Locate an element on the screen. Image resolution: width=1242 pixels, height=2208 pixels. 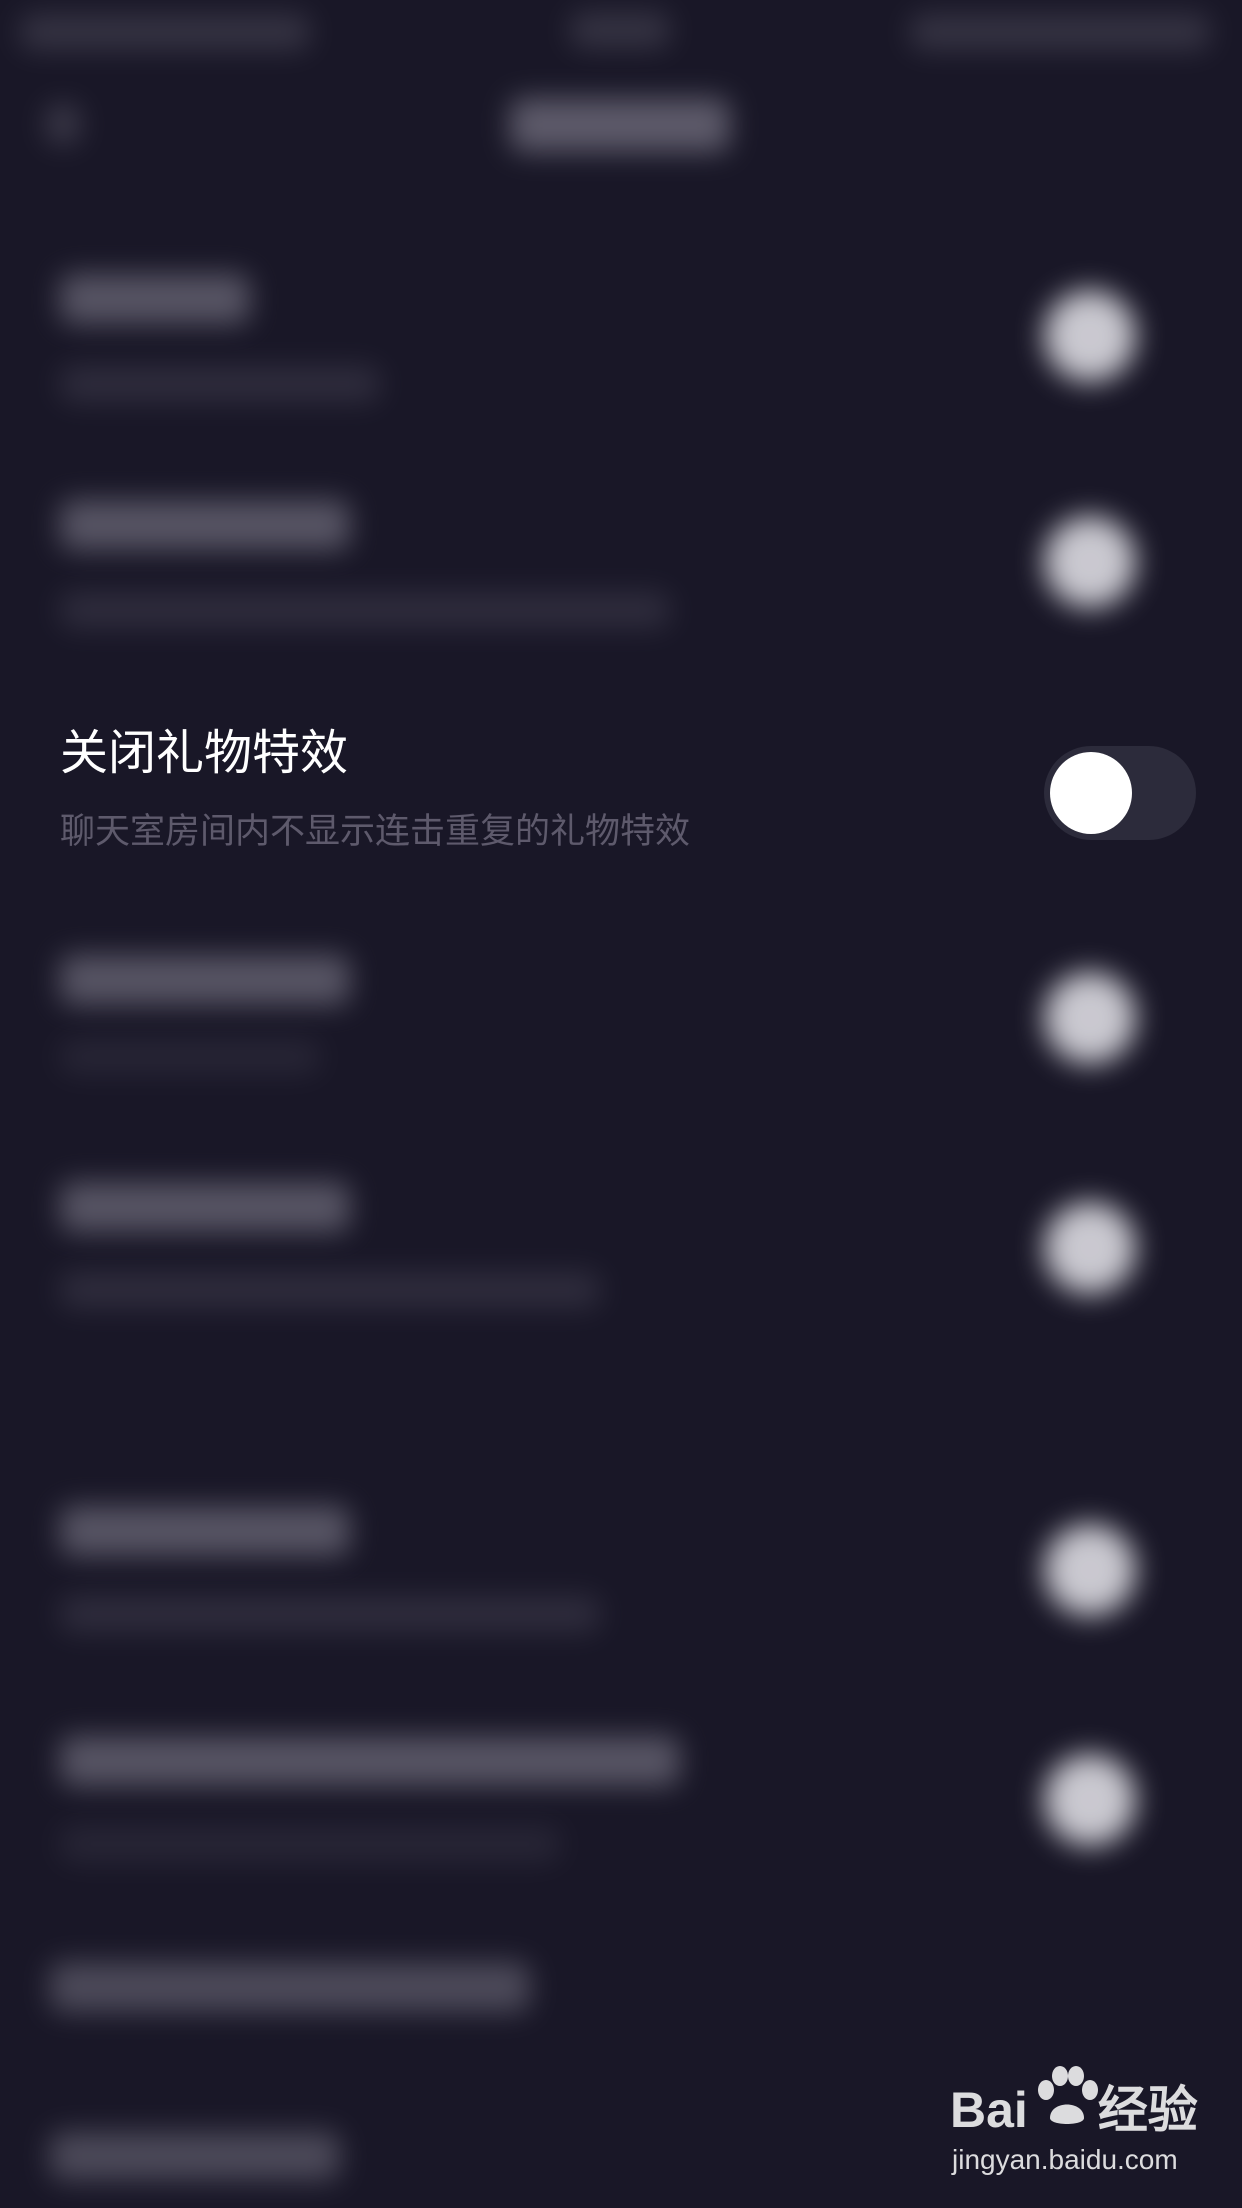
setting-item-4-title is located at coordinates (205, 980).